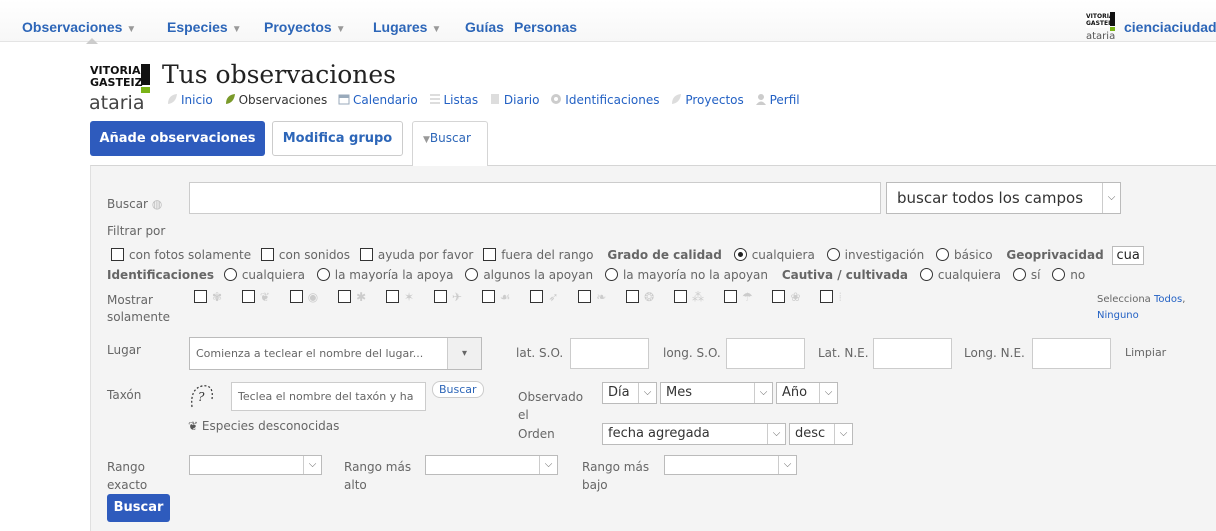 The width and height of the screenshot is (1216, 531). What do you see at coordinates (774, 255) in the screenshot?
I see `quality-any: cualquiera` at bounding box center [774, 255].